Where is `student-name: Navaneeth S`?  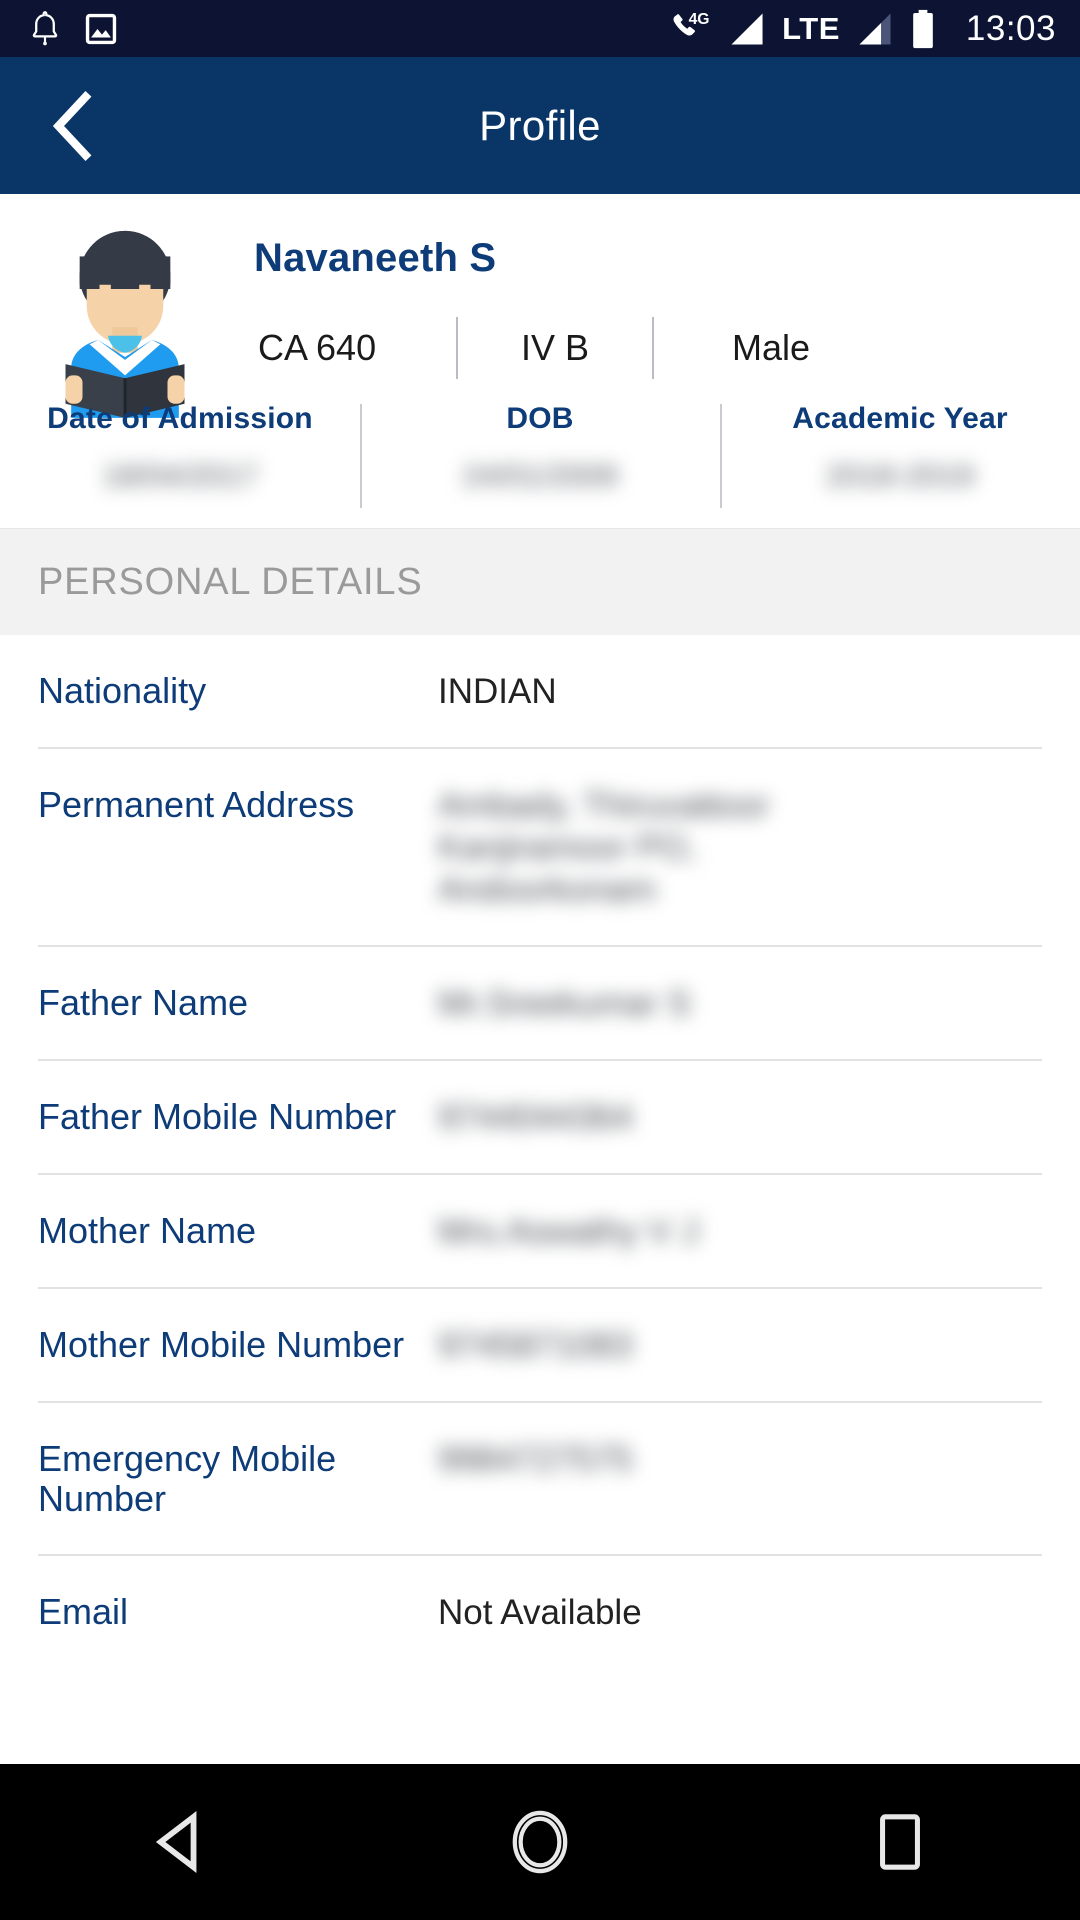
student-name: Navaneeth S is located at coordinates (375, 258).